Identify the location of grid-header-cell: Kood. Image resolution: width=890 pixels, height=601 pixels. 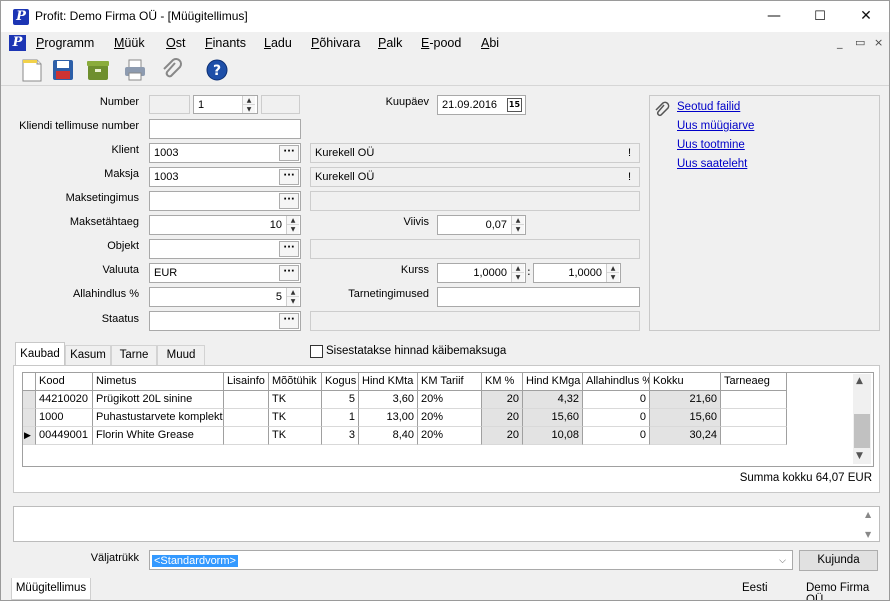
(64, 382).